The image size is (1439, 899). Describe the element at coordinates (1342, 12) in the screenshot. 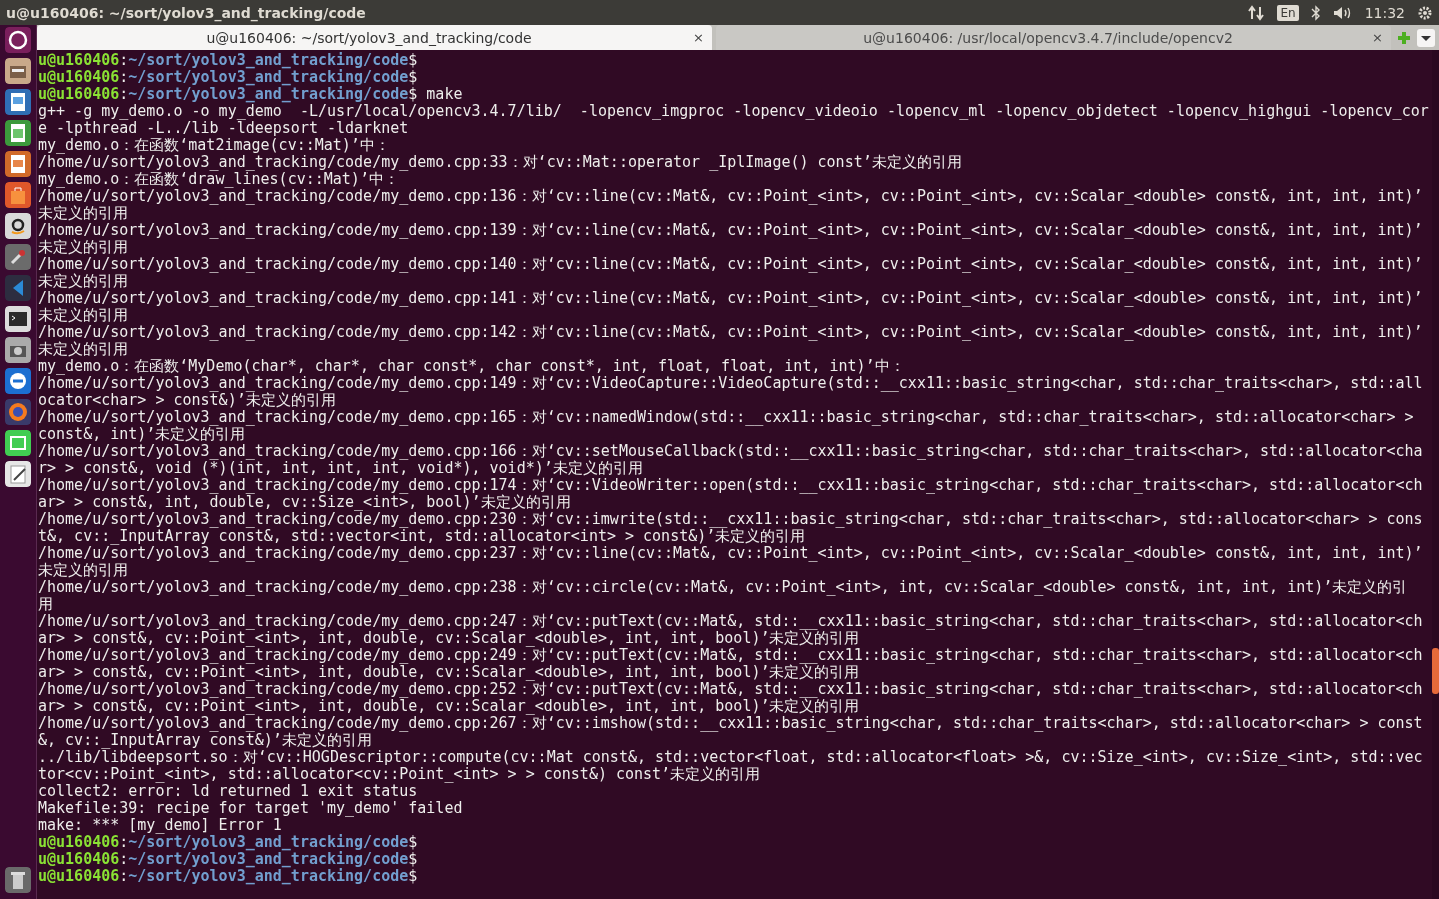

I see `volume-icon` at that location.